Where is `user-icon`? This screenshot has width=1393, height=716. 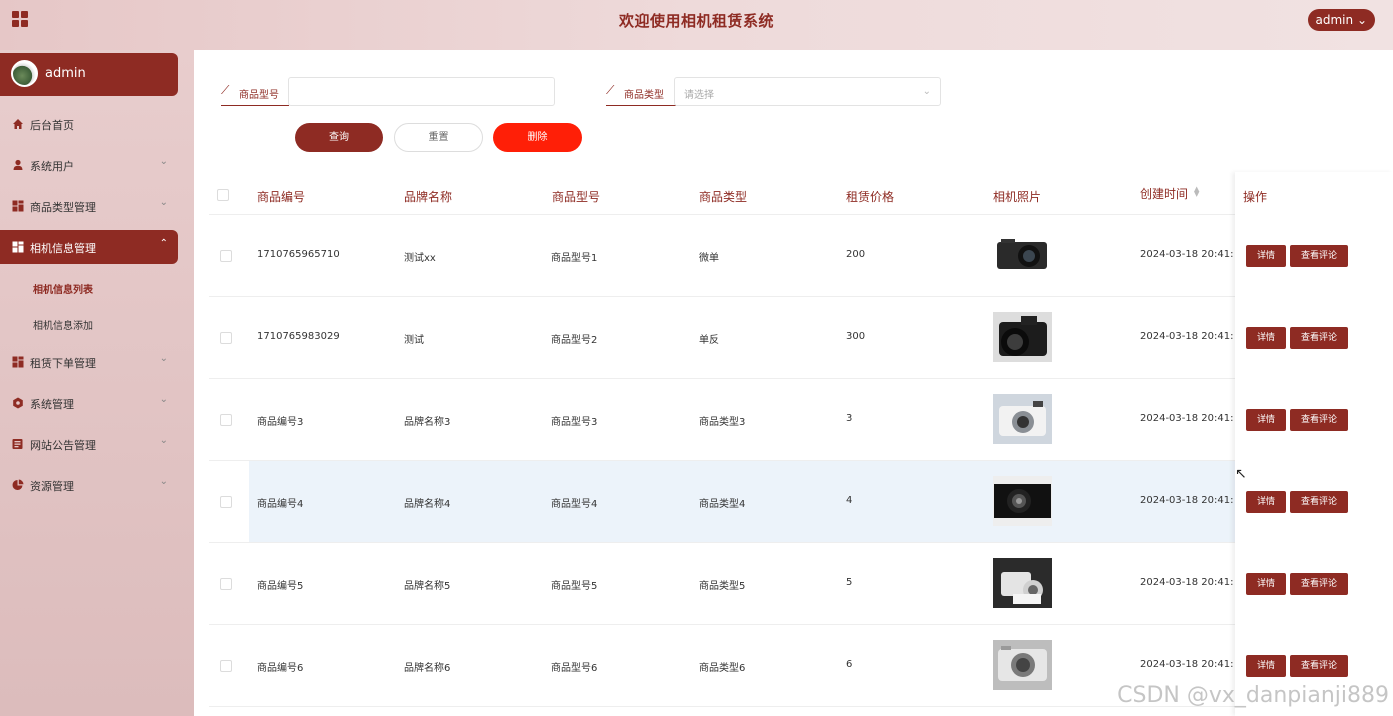
user-icon is located at coordinates (18, 164).